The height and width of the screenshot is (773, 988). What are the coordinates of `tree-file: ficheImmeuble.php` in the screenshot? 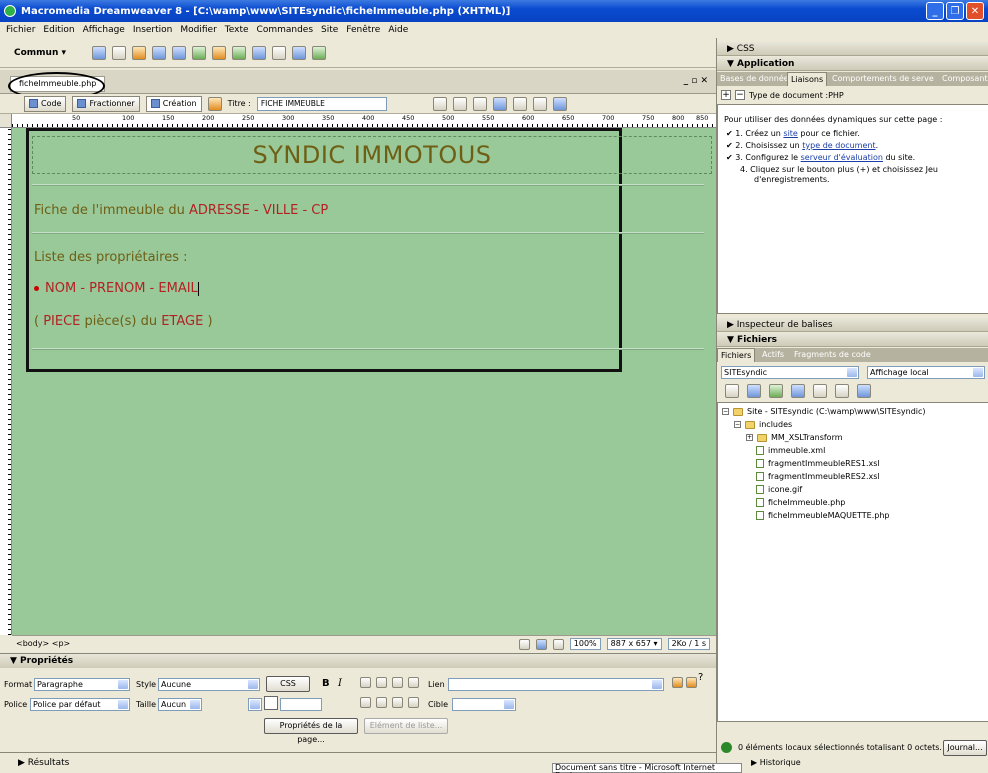 It's located at (800, 502).